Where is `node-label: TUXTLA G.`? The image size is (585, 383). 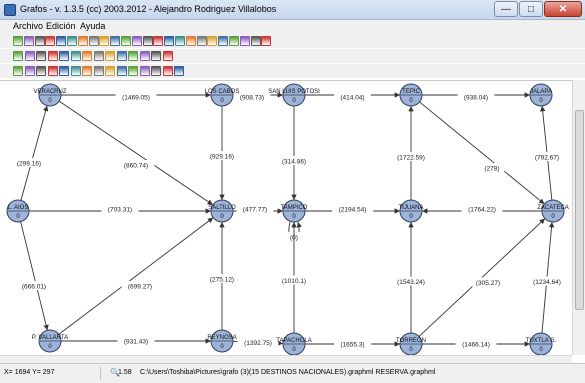
node-label: TUXTLA G. is located at coordinates (541, 341).